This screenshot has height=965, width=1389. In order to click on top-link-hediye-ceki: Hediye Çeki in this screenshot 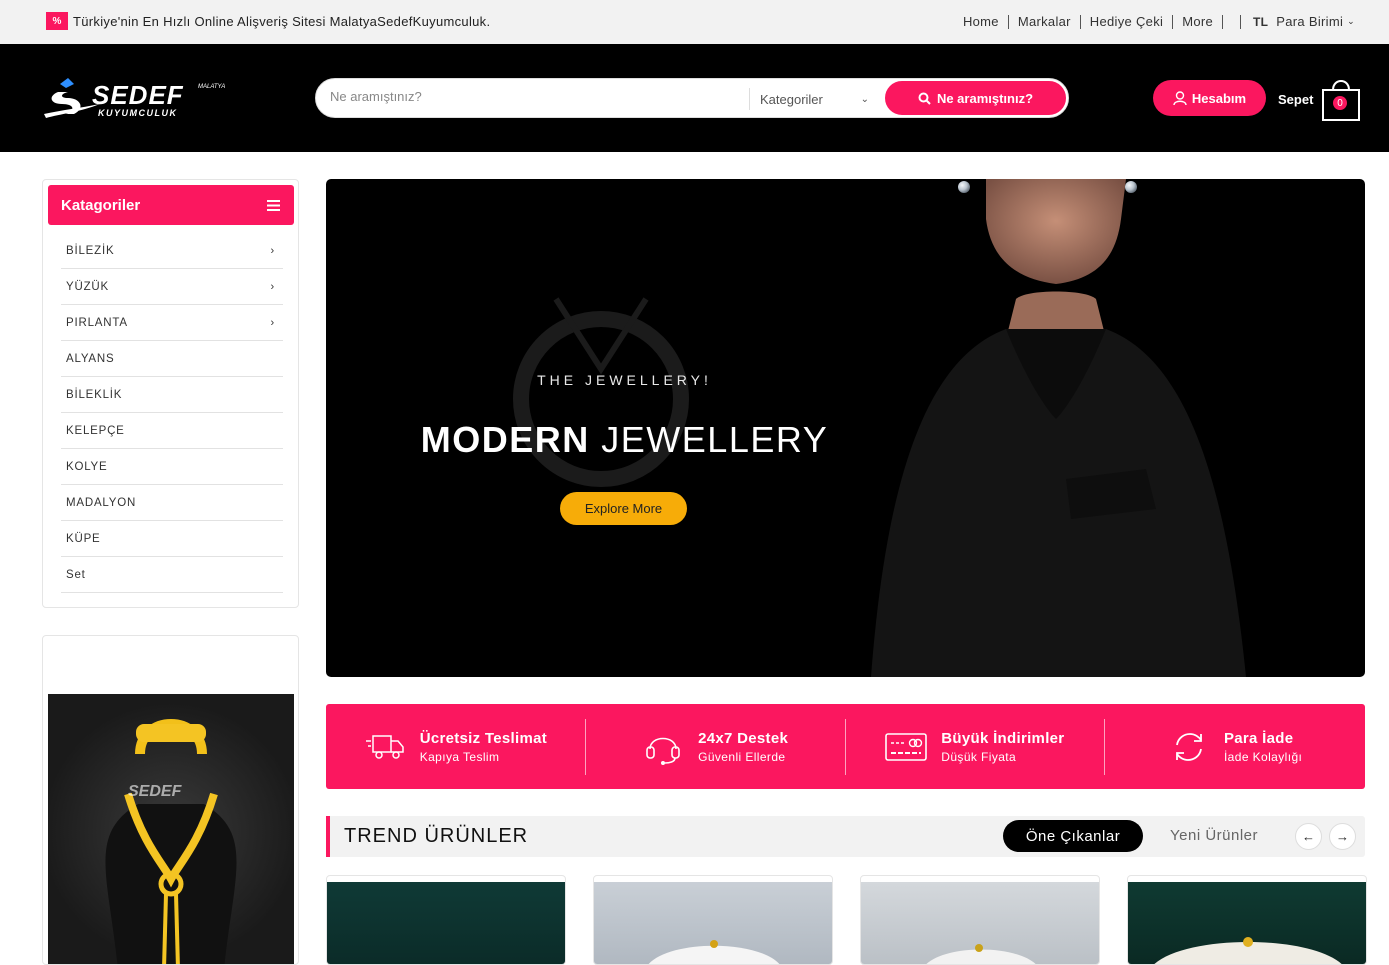, I will do `click(1127, 21)`.